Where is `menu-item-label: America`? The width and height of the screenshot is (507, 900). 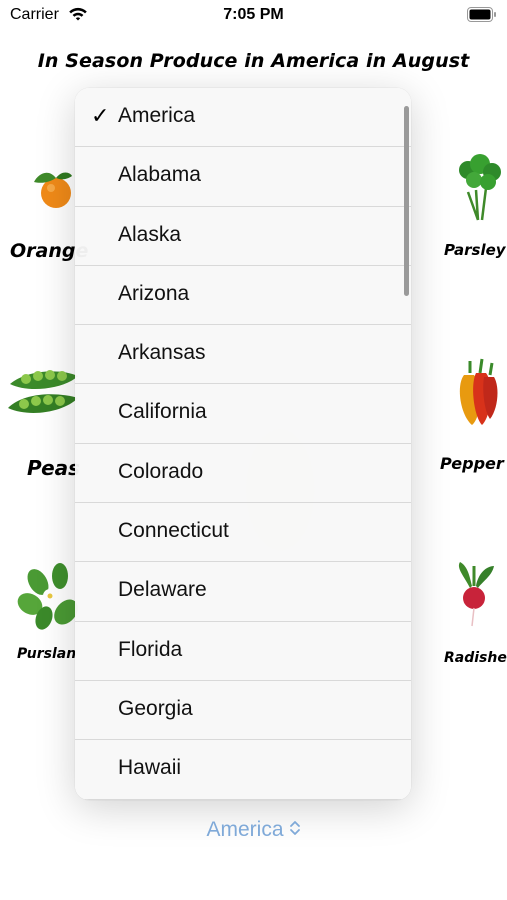
menu-item-label: America is located at coordinates (157, 115).